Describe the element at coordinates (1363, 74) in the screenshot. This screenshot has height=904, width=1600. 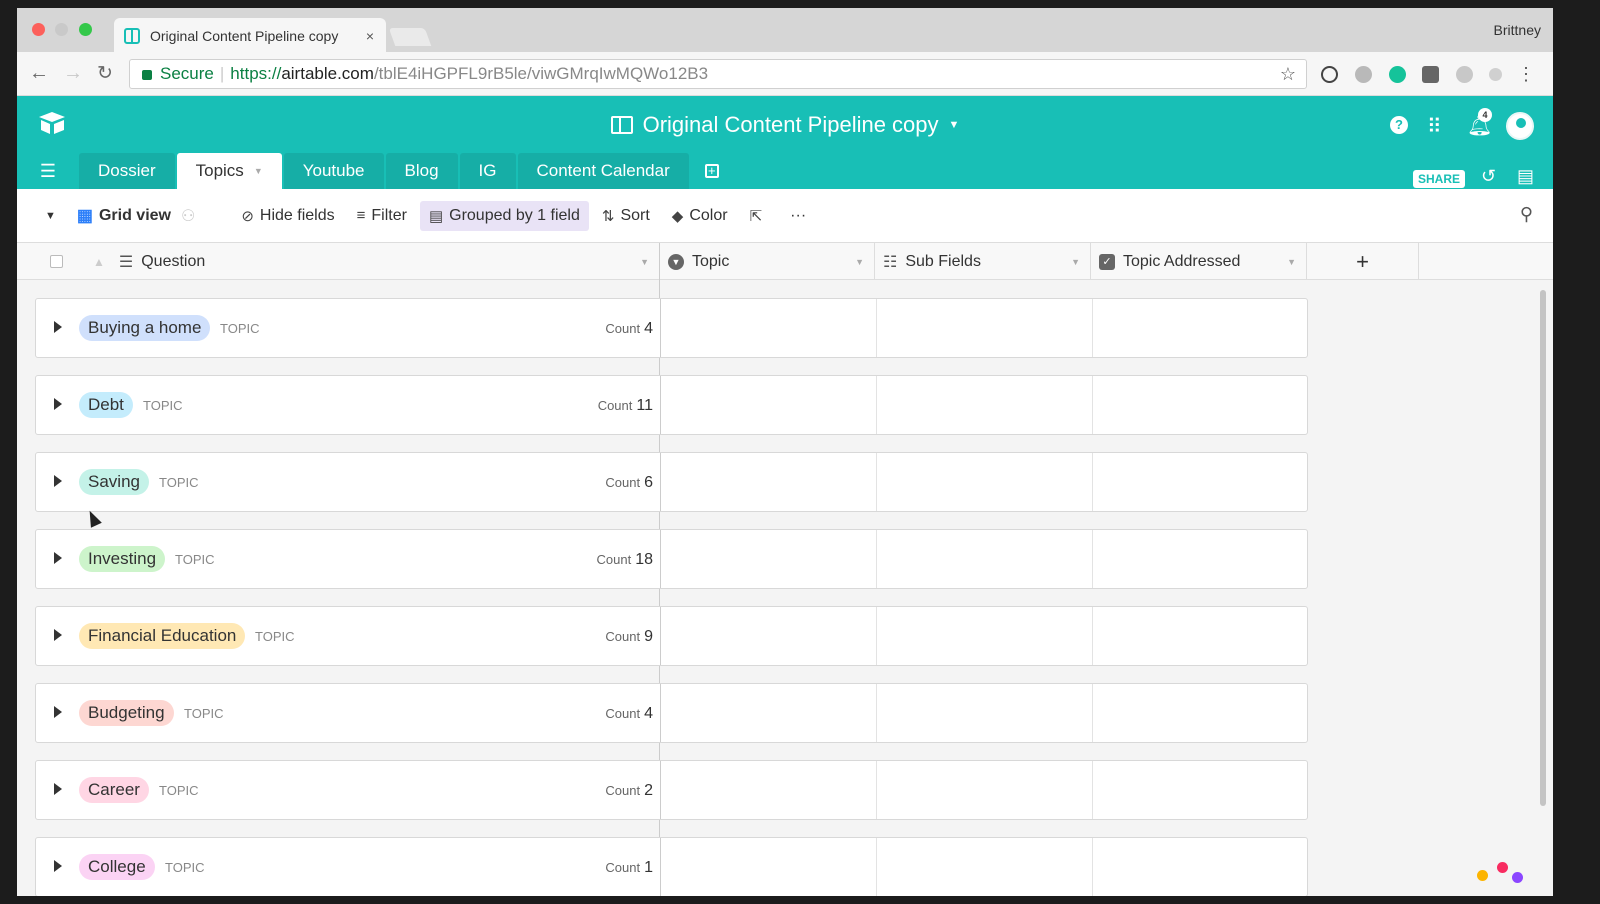
I see `extension-power-icon` at that location.